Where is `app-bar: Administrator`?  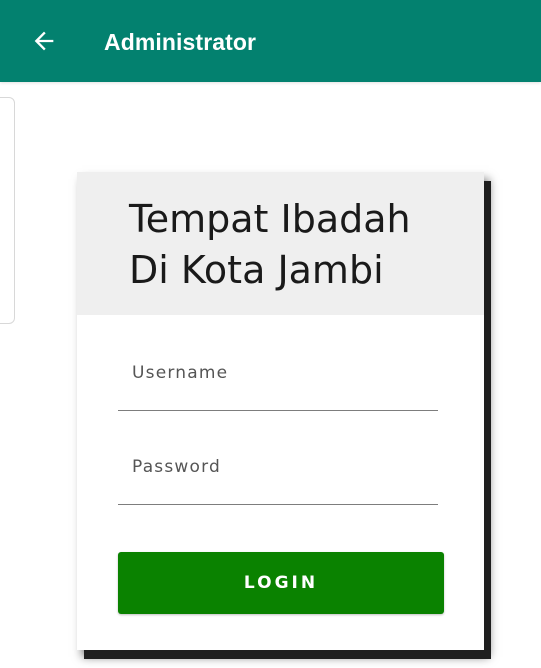 app-bar: Administrator is located at coordinates (270, 41).